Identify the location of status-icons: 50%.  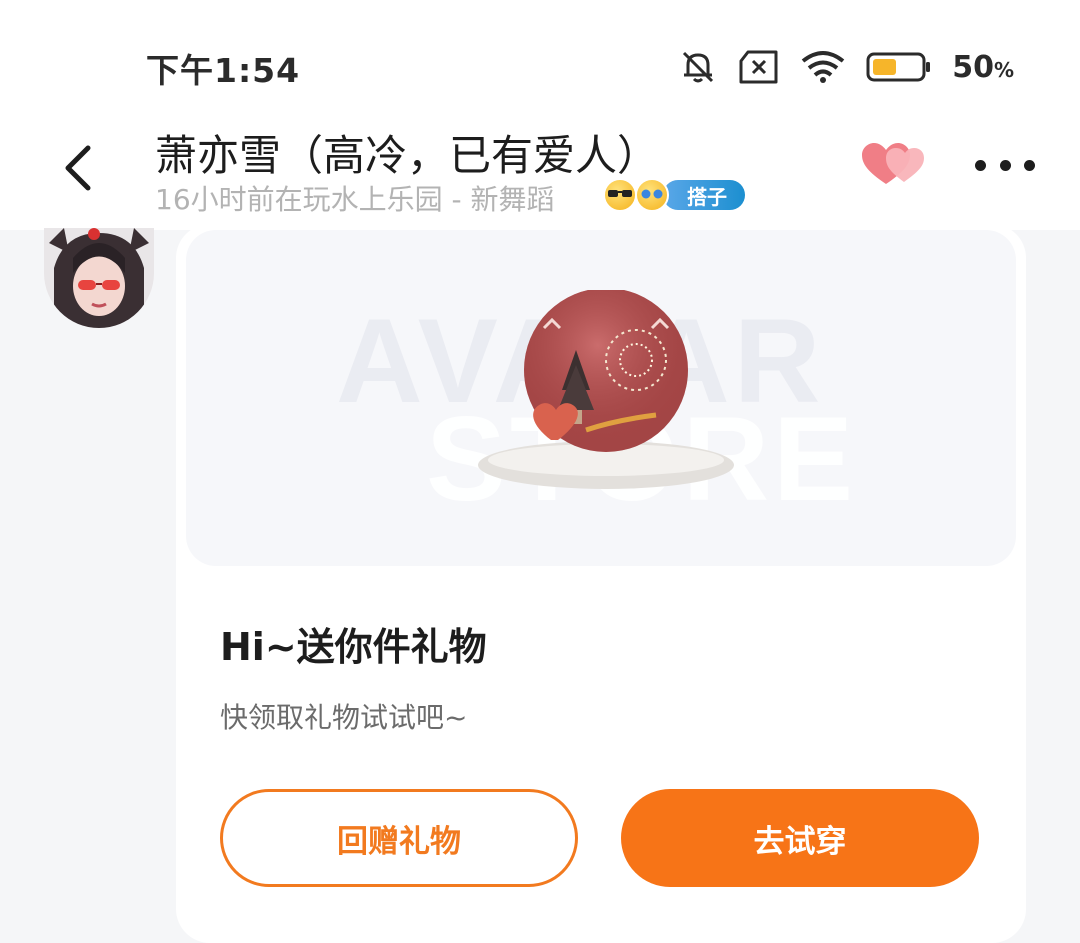
(846, 67).